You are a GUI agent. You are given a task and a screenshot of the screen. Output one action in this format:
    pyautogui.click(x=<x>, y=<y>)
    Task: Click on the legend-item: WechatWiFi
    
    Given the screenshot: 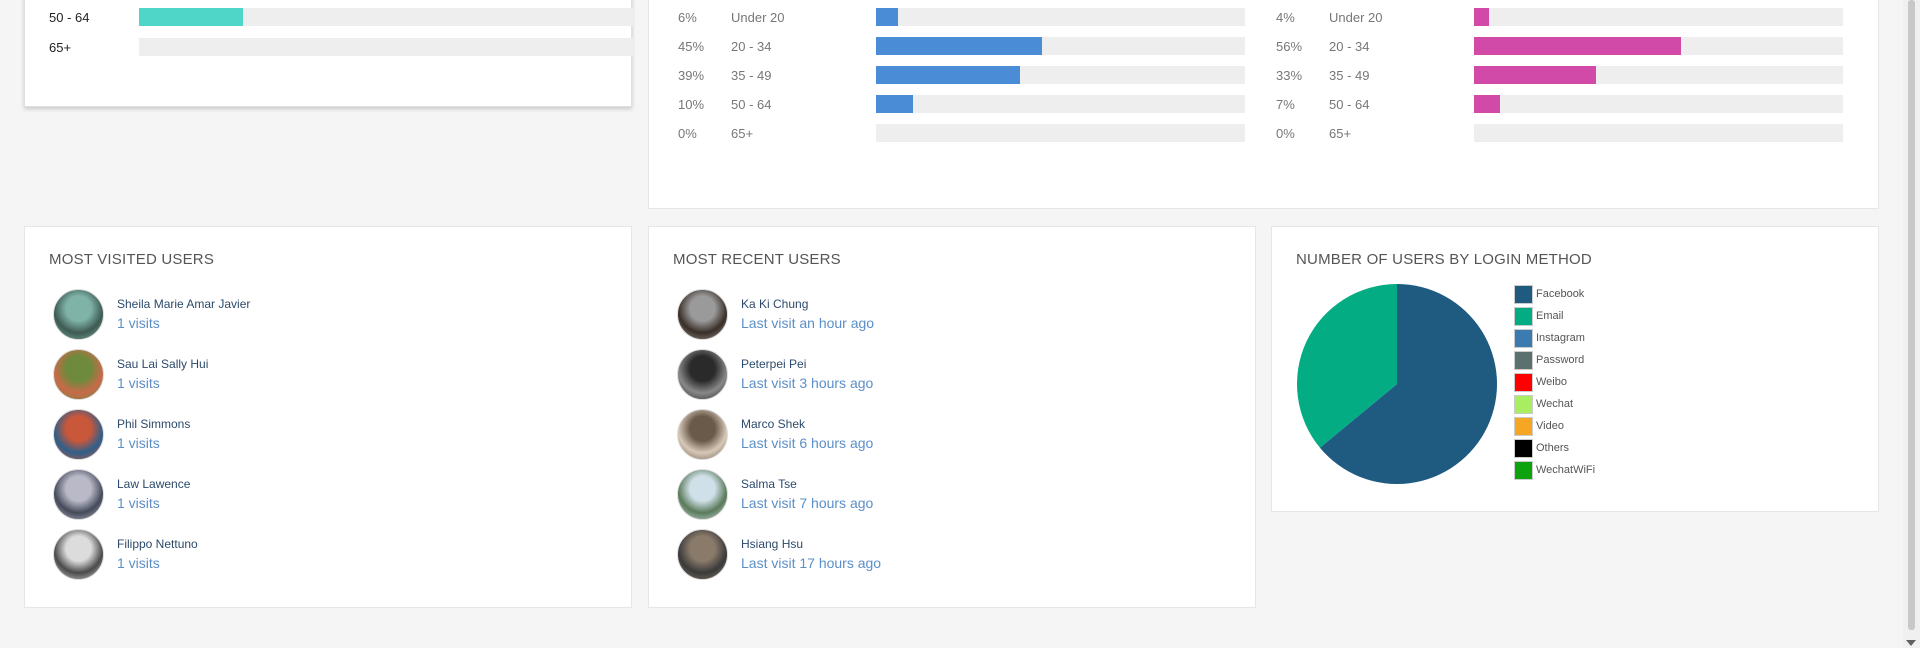 What is the action you would take?
    pyautogui.click(x=1584, y=470)
    